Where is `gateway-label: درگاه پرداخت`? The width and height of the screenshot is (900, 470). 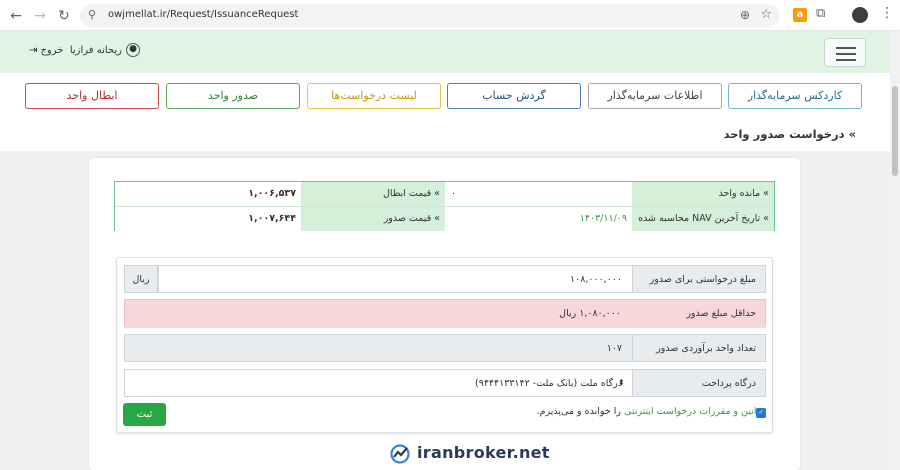 gateway-label: درگاه پرداخت is located at coordinates (699, 383).